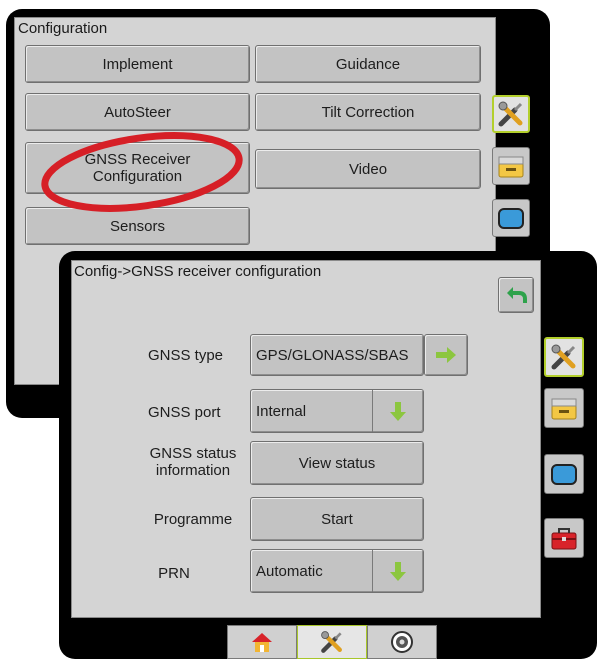 The height and width of the screenshot is (662, 599). What do you see at coordinates (337, 411) in the screenshot?
I see `gnss-port-dropdown: Internal` at bounding box center [337, 411].